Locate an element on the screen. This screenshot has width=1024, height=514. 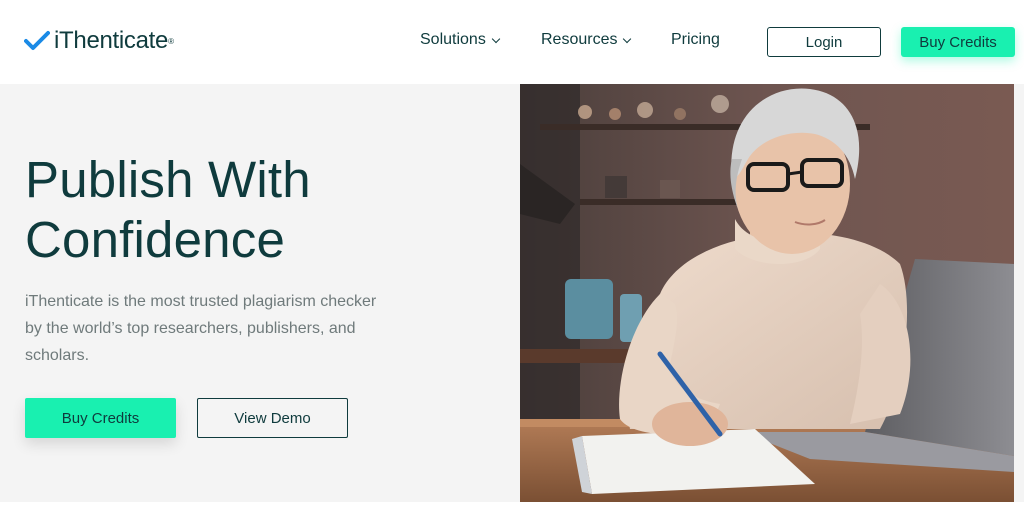
login-button: Login is located at coordinates (824, 42).